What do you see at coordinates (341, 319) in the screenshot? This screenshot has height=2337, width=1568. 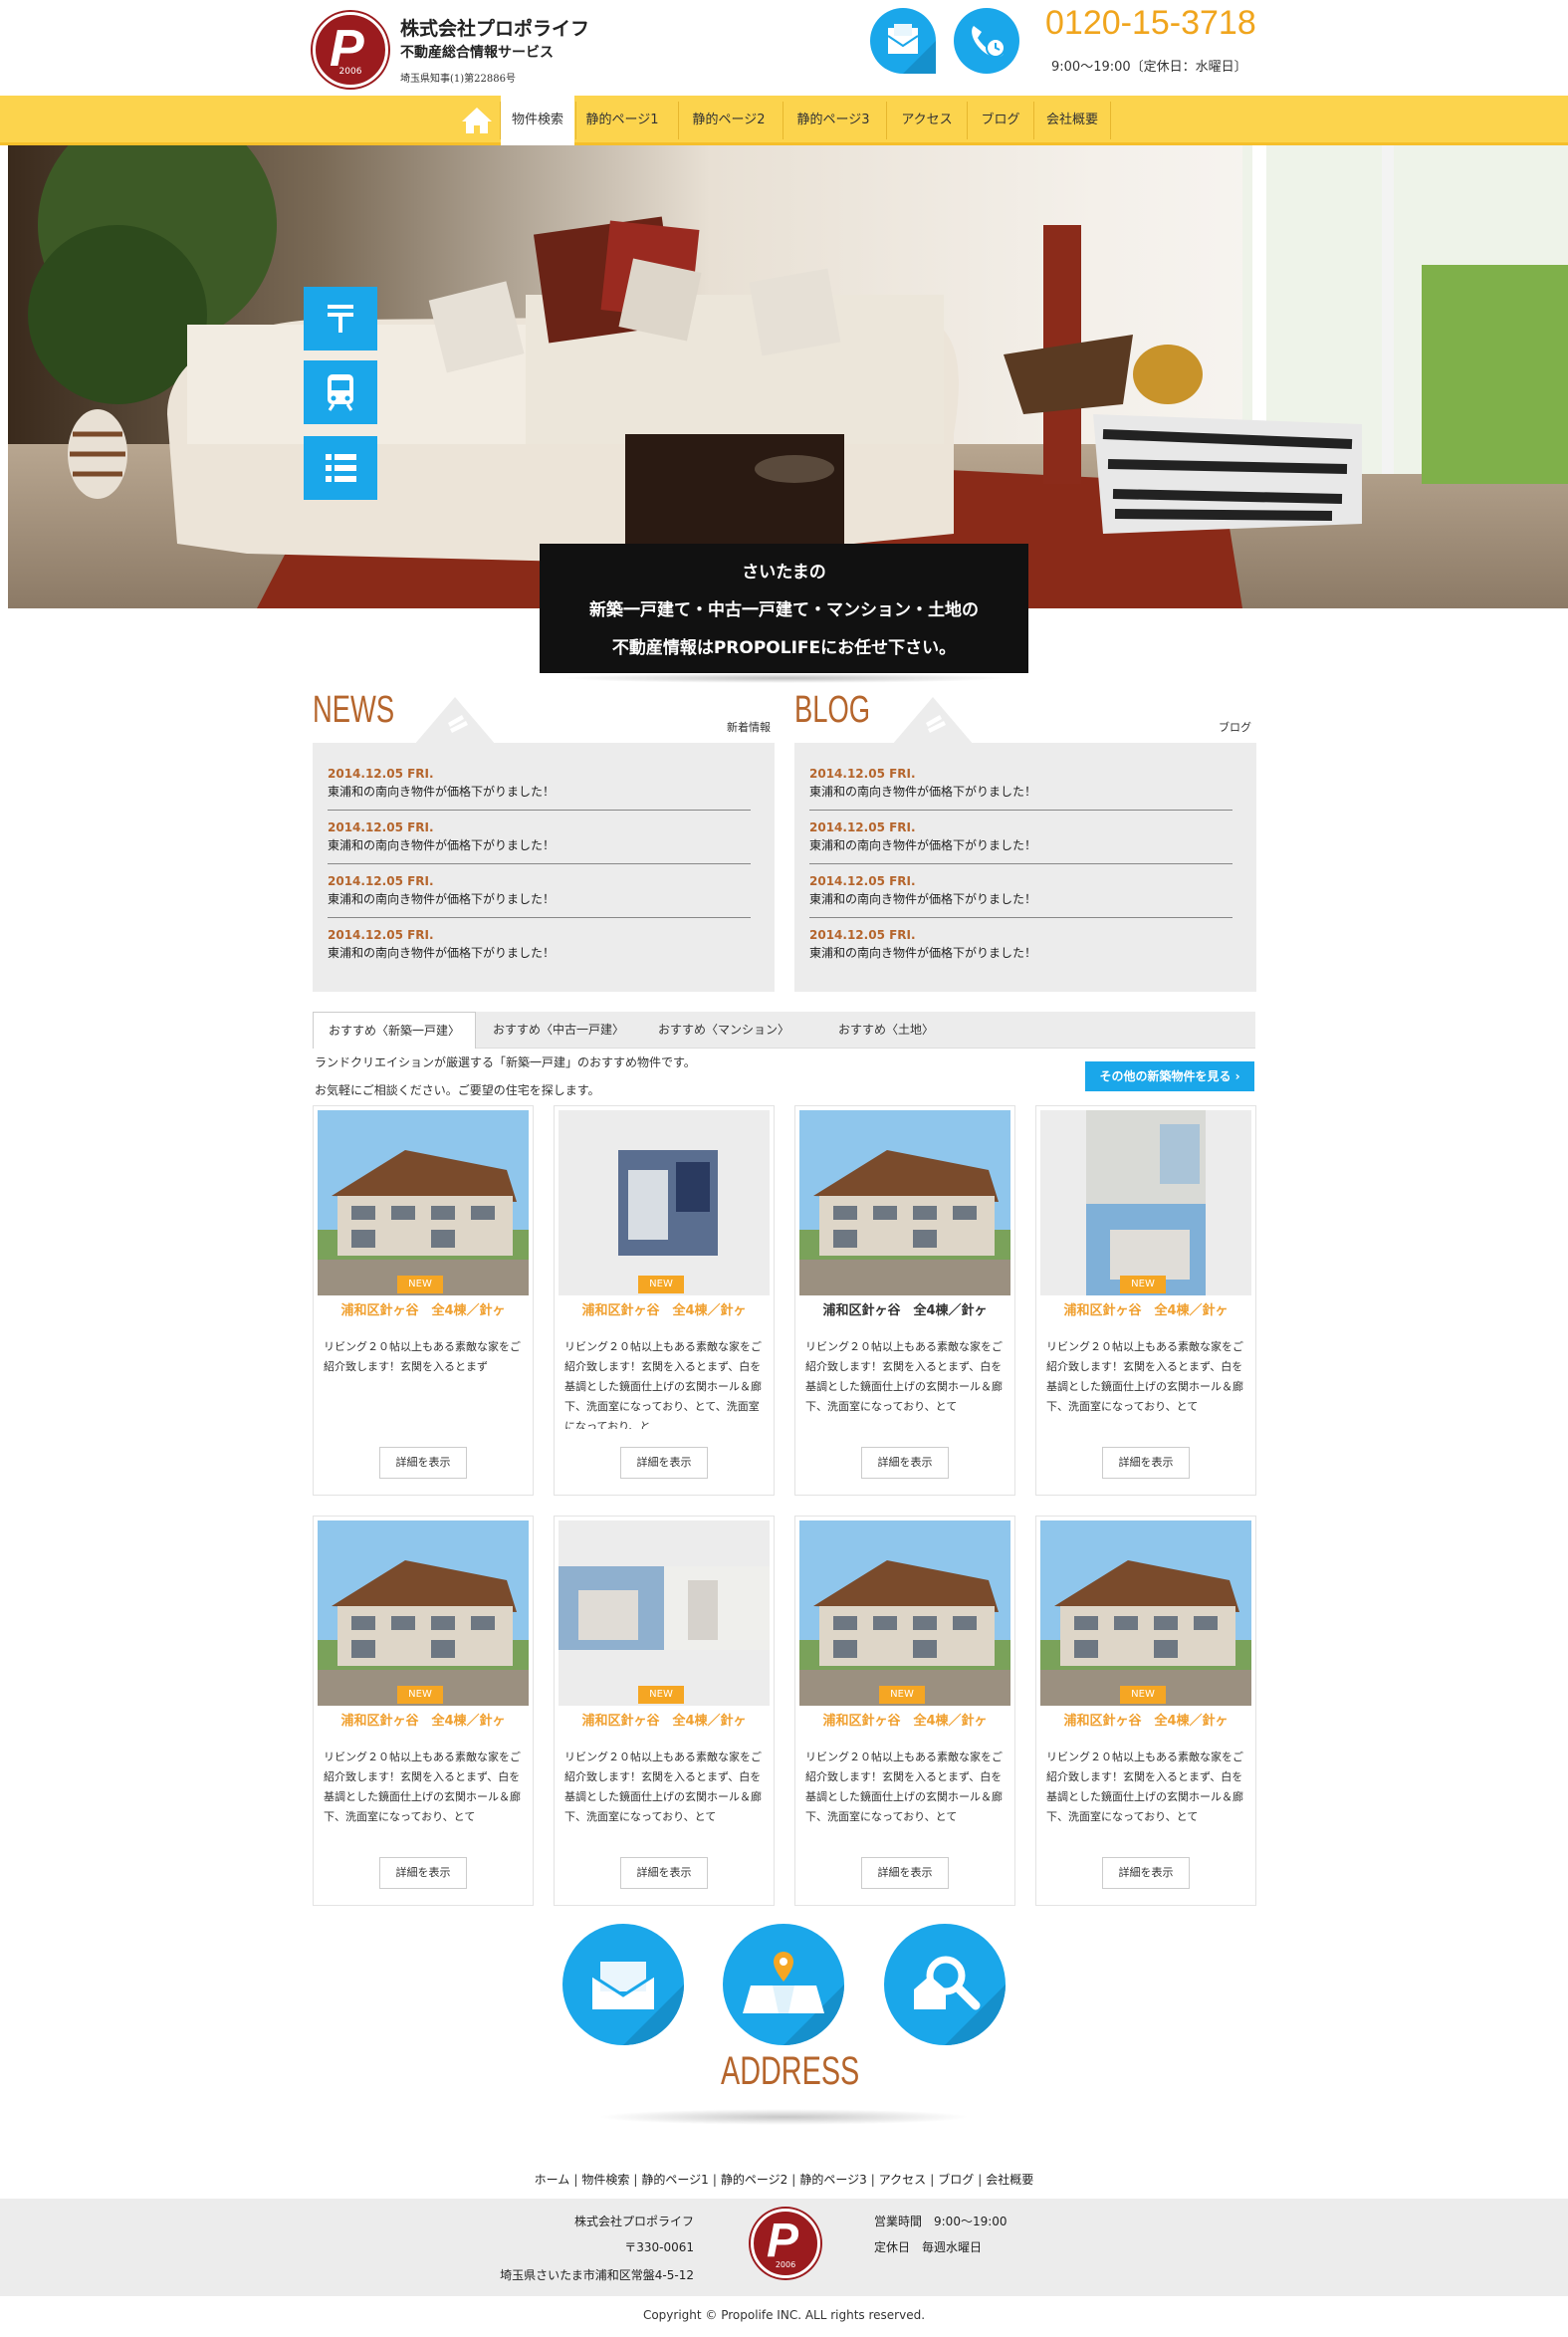 I see `postal-search-button` at bounding box center [341, 319].